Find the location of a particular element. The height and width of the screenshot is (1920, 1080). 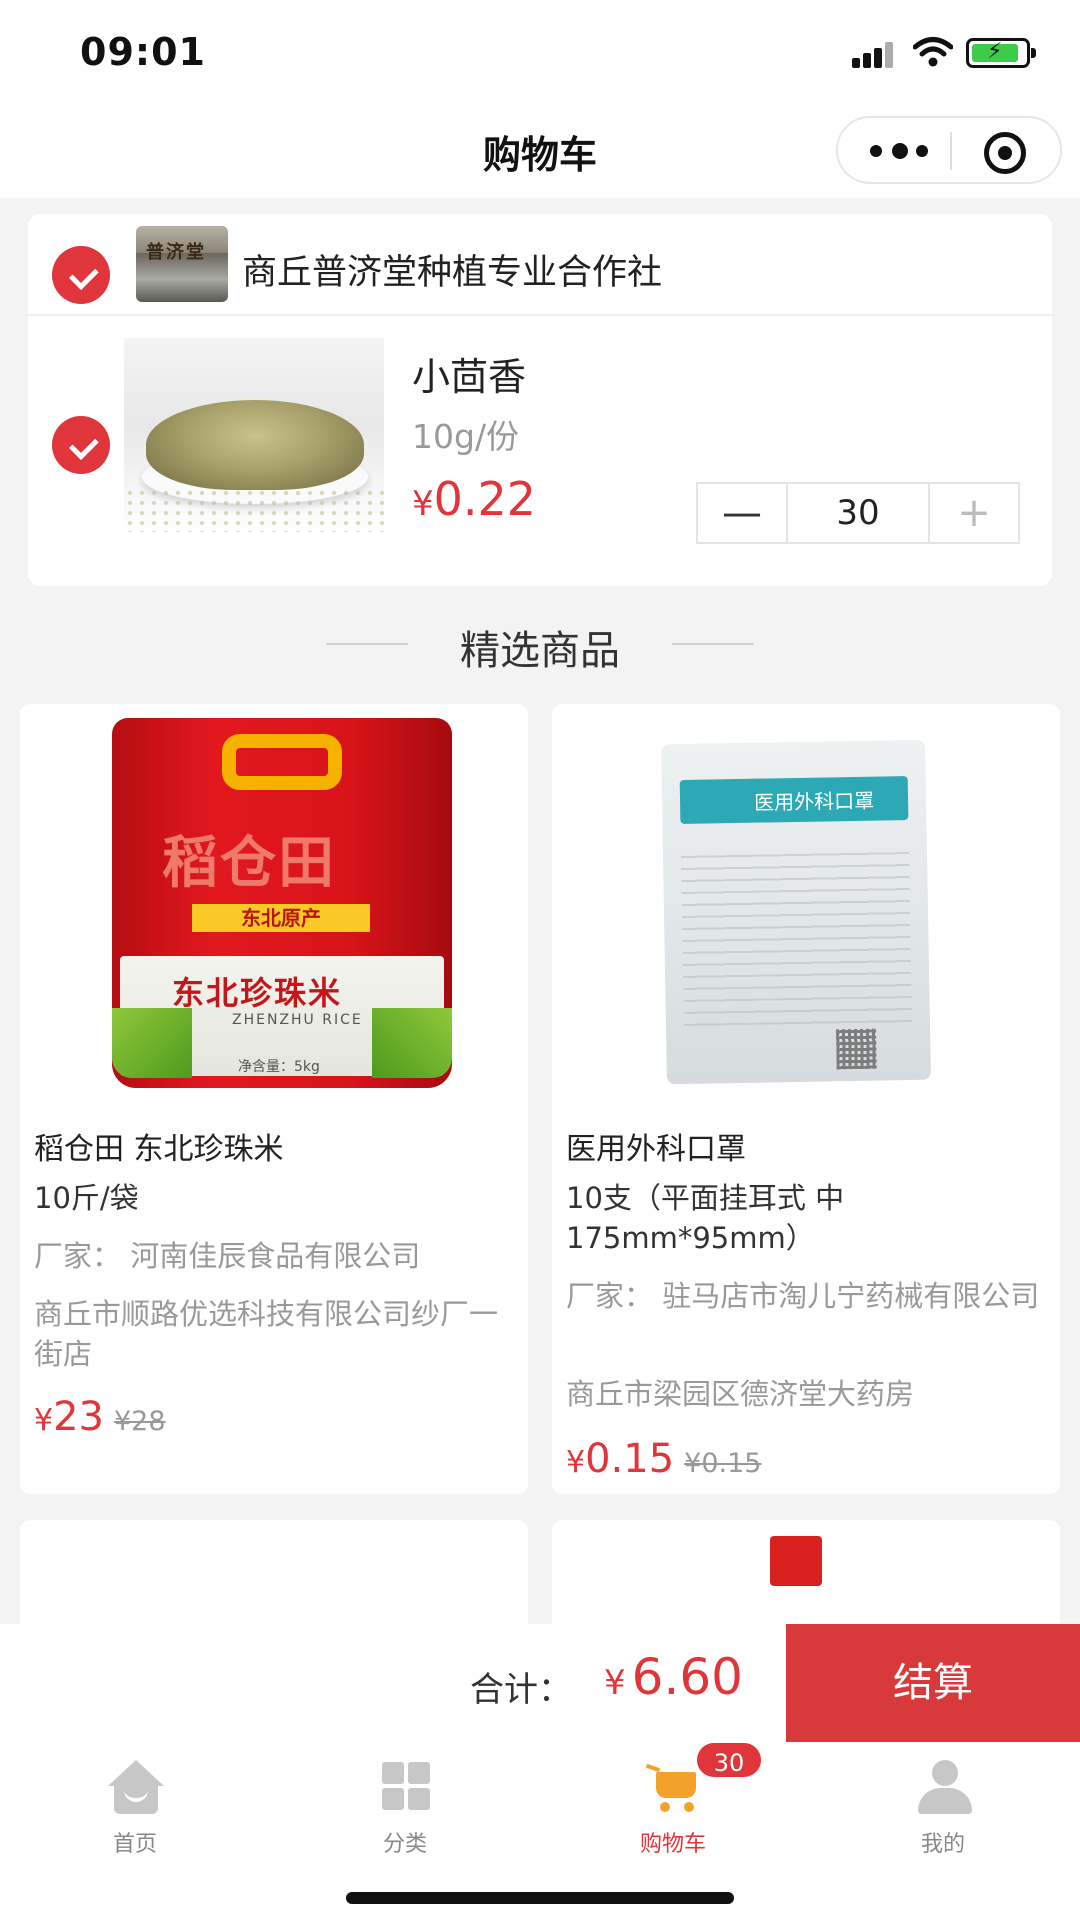

close-mini-program-icon is located at coordinates (1005, 153).